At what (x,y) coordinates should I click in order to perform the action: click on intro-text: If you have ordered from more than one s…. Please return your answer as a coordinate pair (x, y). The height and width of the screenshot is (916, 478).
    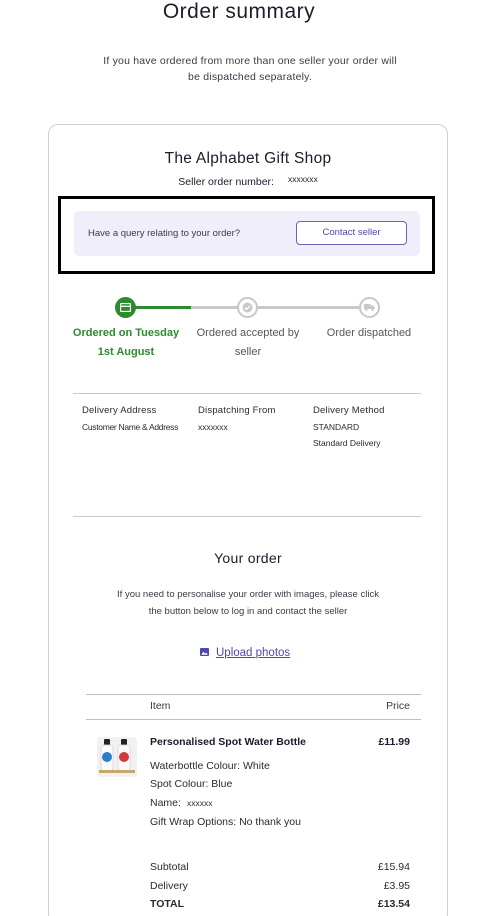
    Looking at the image, I should click on (250, 69).